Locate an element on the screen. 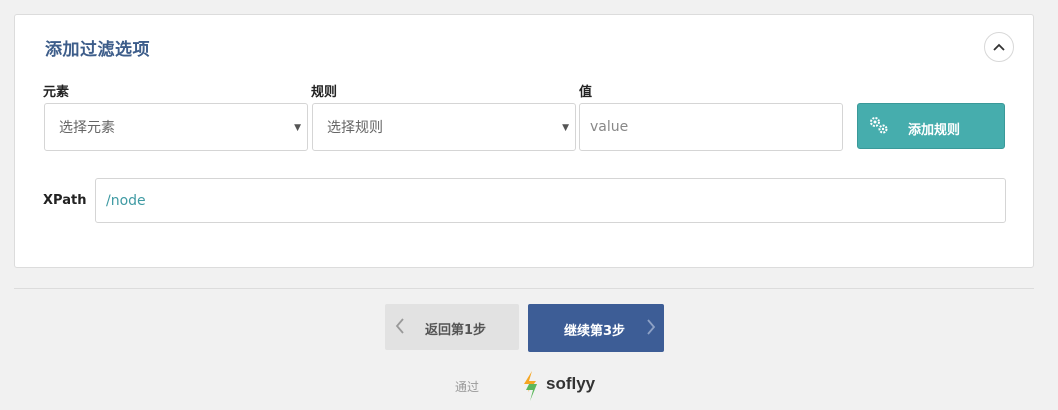 The width and height of the screenshot is (1058, 410). panel-title: 添加过滤选项 is located at coordinates (97, 50).